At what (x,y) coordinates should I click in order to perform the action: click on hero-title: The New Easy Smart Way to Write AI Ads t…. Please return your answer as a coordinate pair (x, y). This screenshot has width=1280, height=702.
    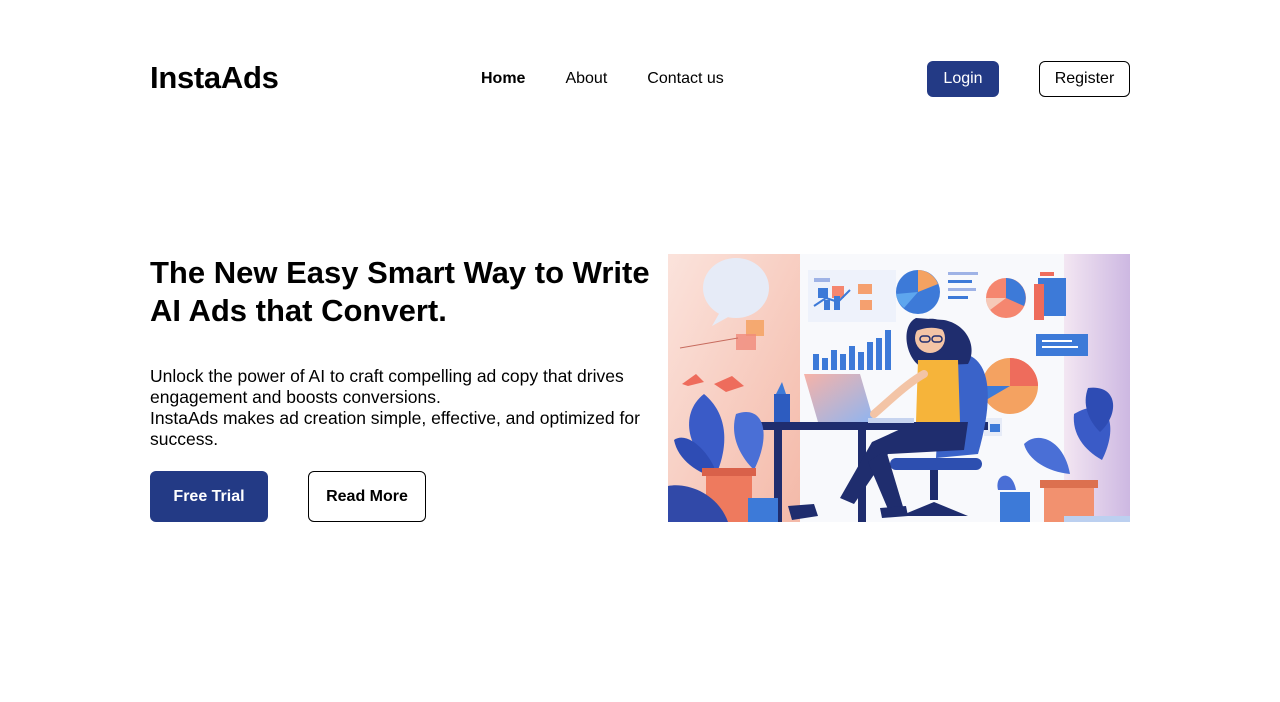
    Looking at the image, I should click on (400, 291).